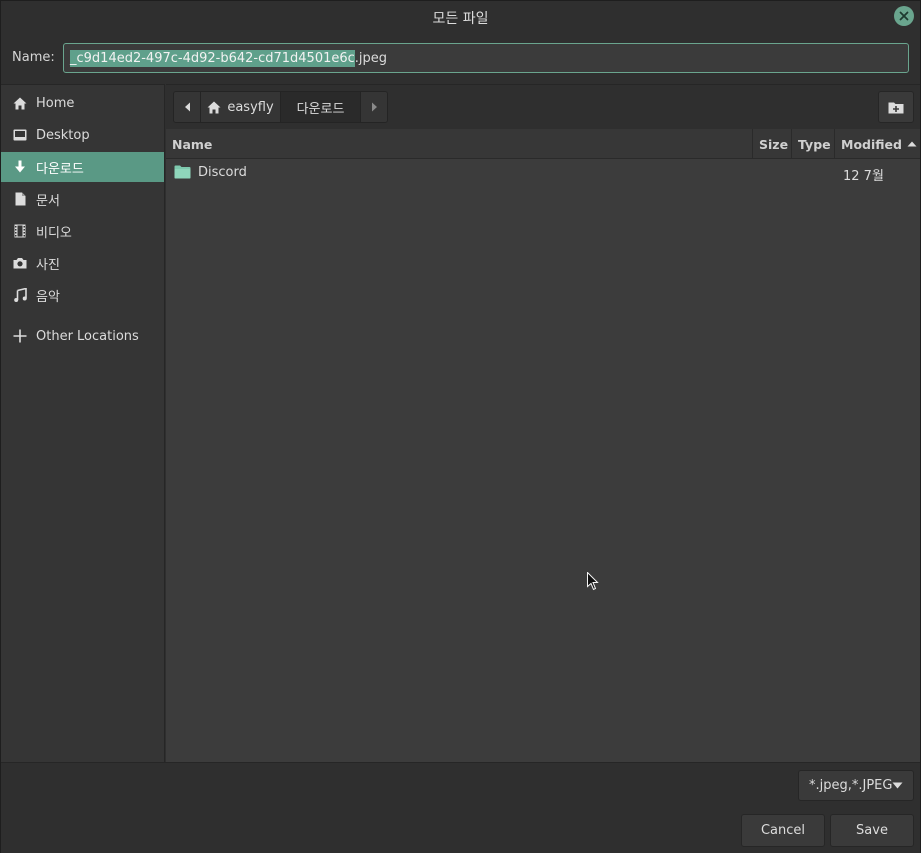 The image size is (921, 853). Describe the element at coordinates (871, 144) in the screenshot. I see `column-modified-label: Modified` at that location.